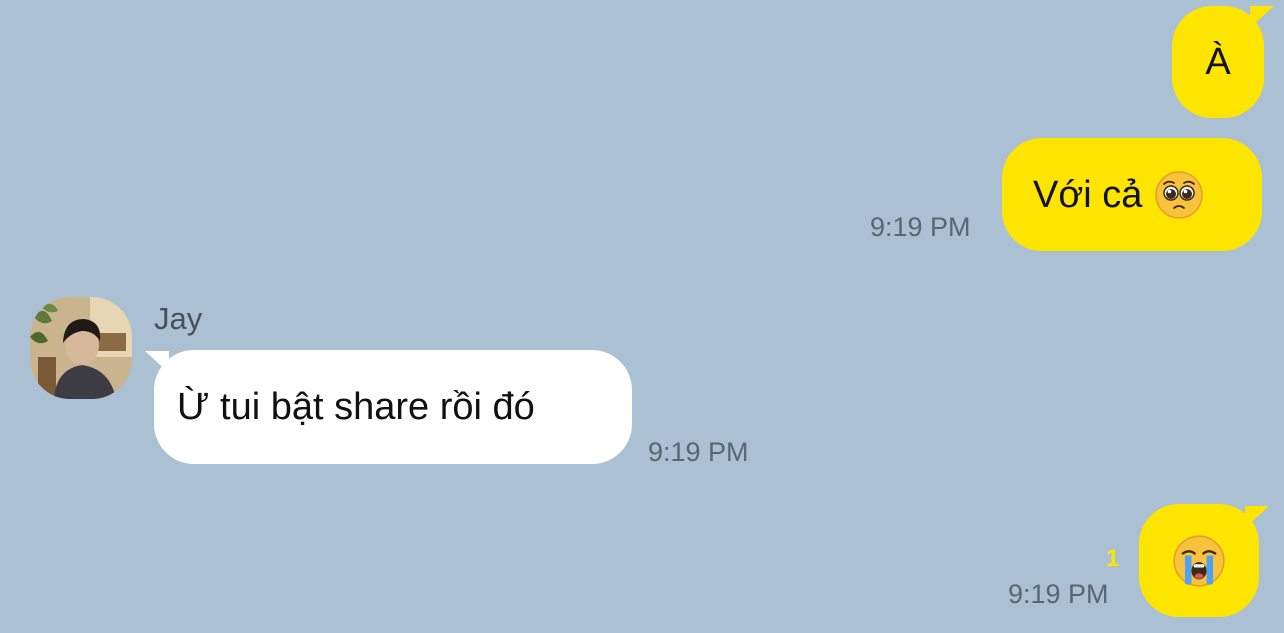 The image size is (1284, 633). I want to click on my-message-bubble: Với cả, so click(1132, 194).